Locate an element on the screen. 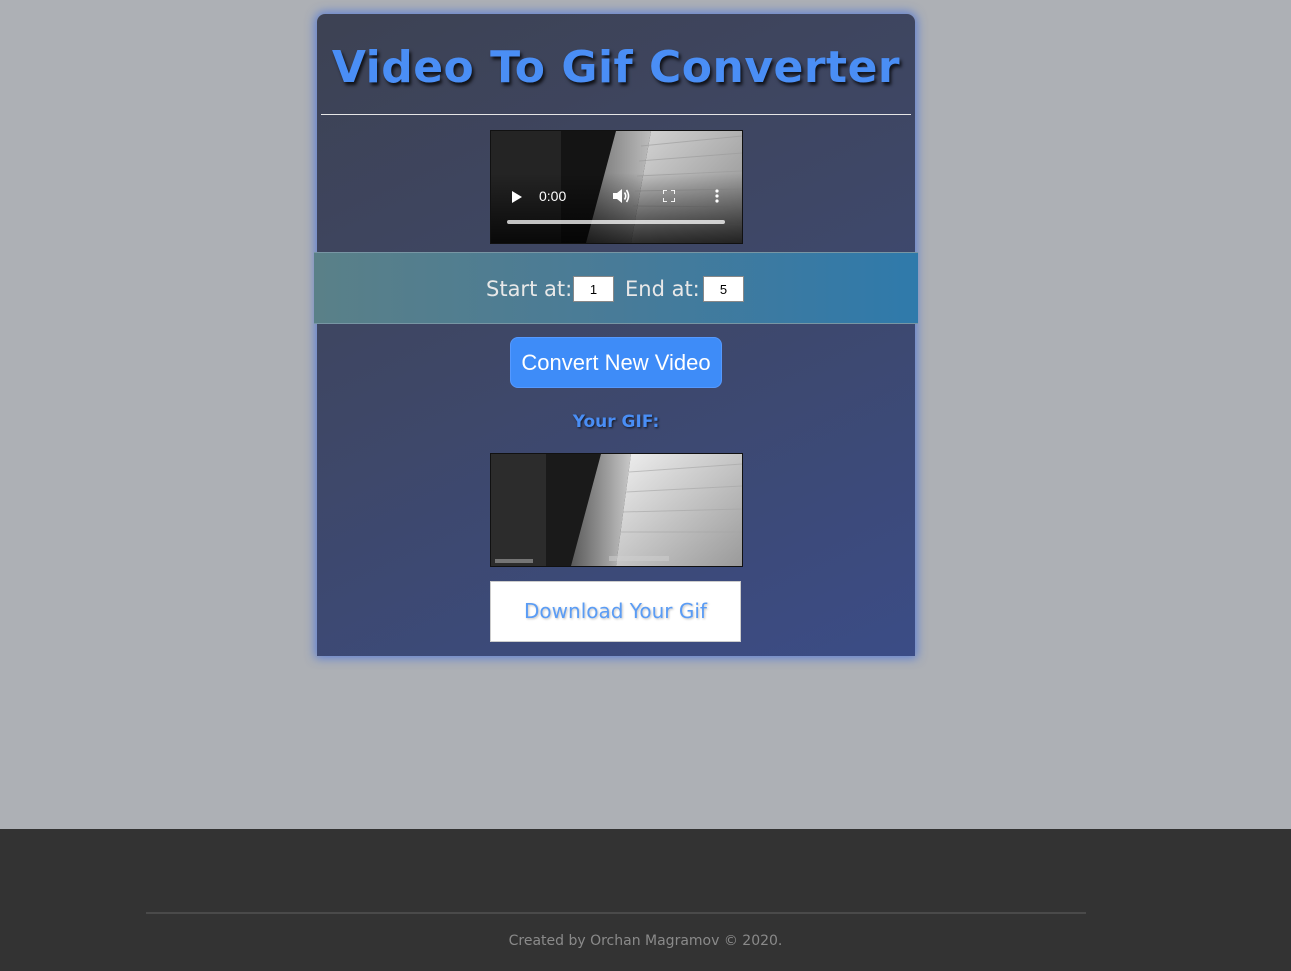 The width and height of the screenshot is (1291, 971). end-input is located at coordinates (723, 289).